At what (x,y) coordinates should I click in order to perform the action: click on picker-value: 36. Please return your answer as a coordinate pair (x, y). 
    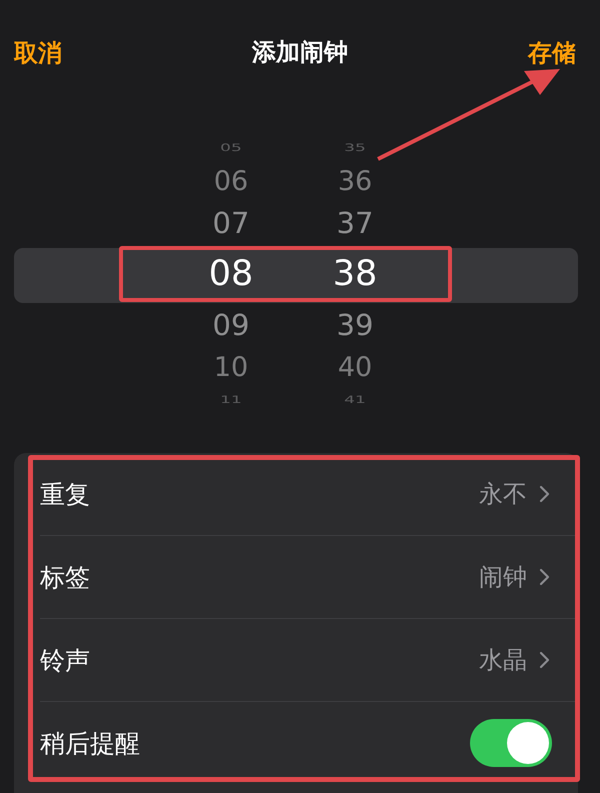
    Looking at the image, I should click on (355, 181).